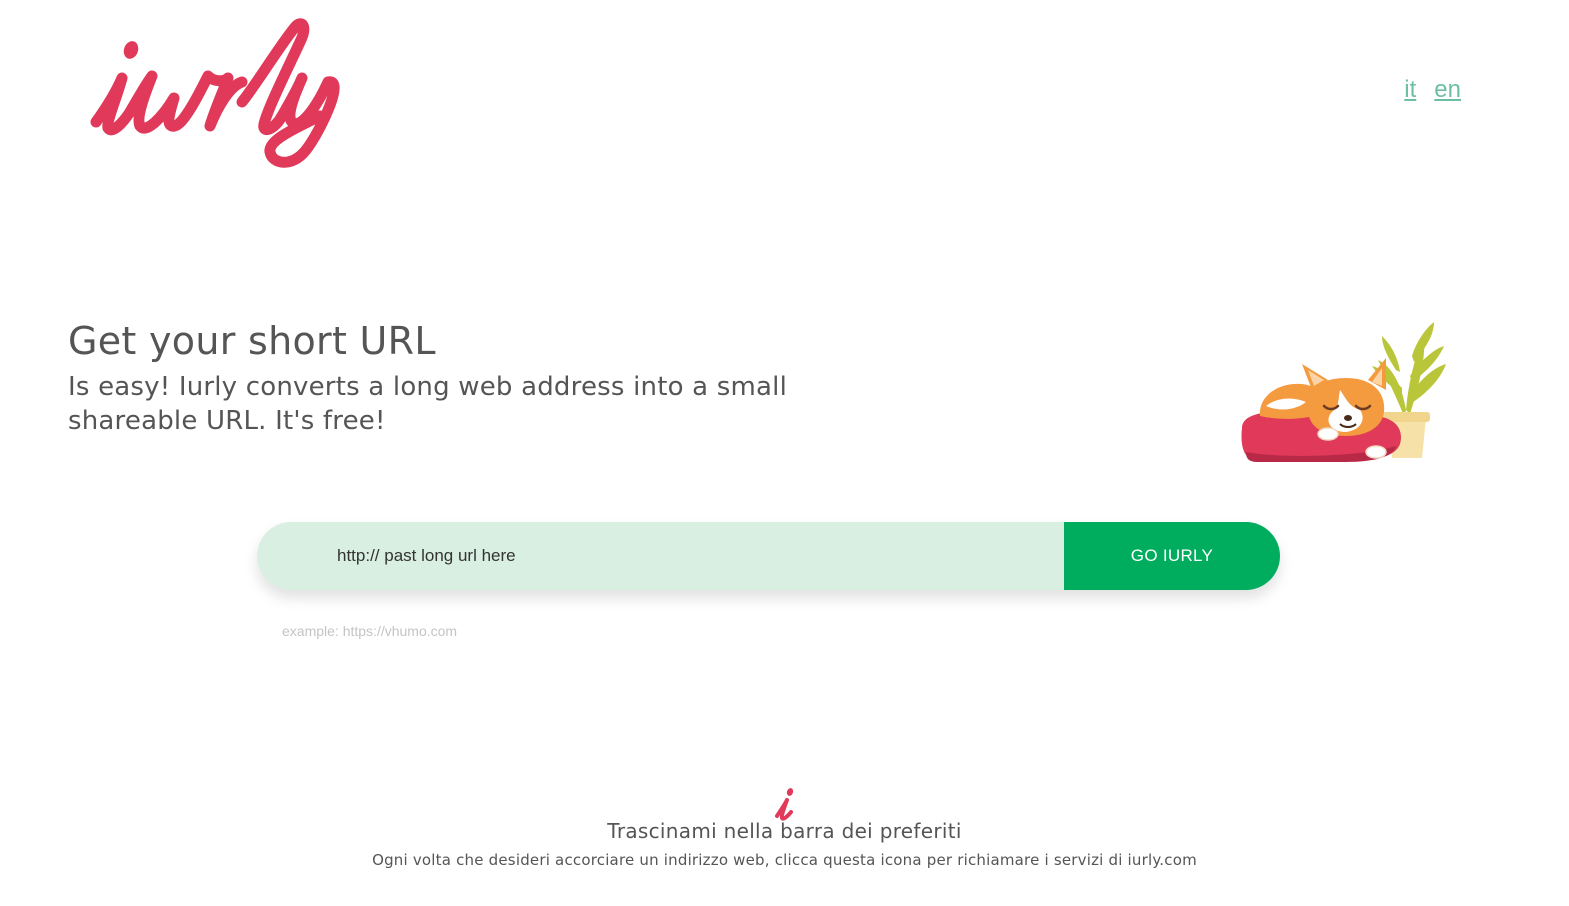 The height and width of the screenshot is (906, 1569). I want to click on language-link-it: it, so click(1410, 90).